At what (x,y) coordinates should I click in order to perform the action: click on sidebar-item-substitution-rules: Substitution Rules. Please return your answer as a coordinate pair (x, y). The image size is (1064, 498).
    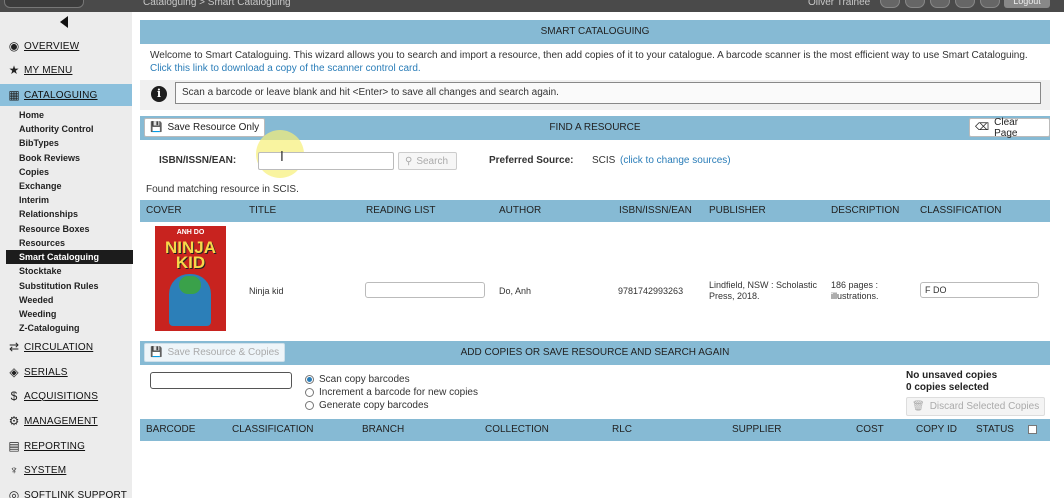
    Looking at the image, I should click on (69, 286).